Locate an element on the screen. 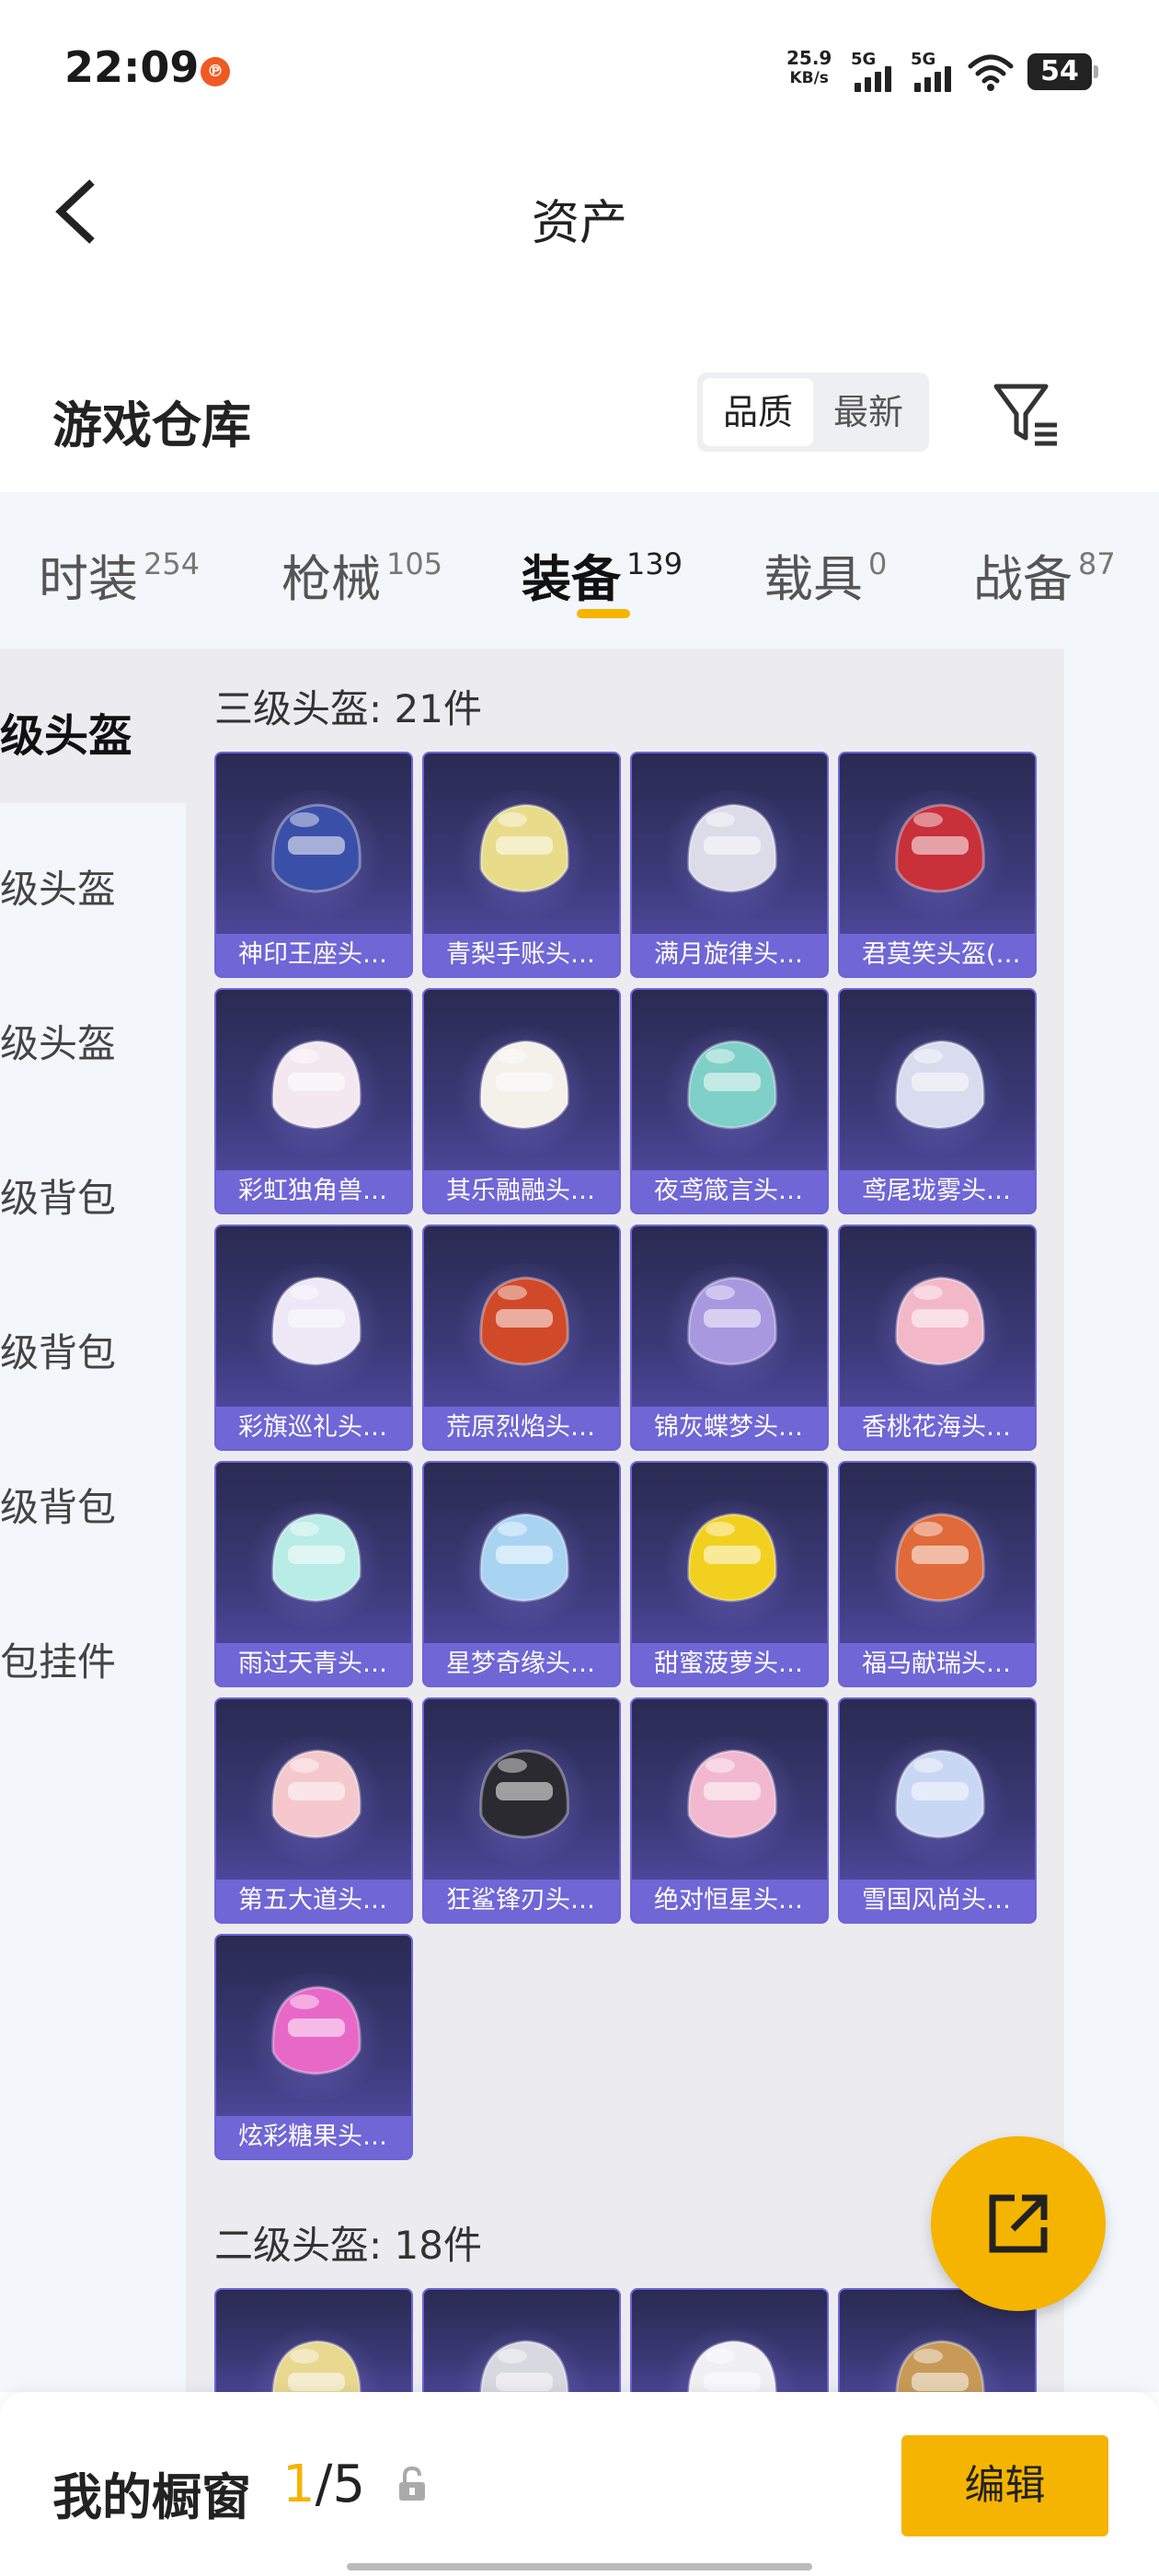 This screenshot has height=2576, width=1159. sort-toggle: 品质 最新 is located at coordinates (813, 412).